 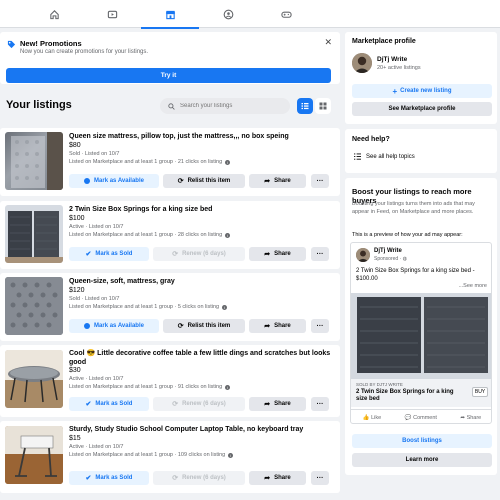 What do you see at coordinates (480, 392) in the screenshot?
I see `buy-button: BUY` at bounding box center [480, 392].